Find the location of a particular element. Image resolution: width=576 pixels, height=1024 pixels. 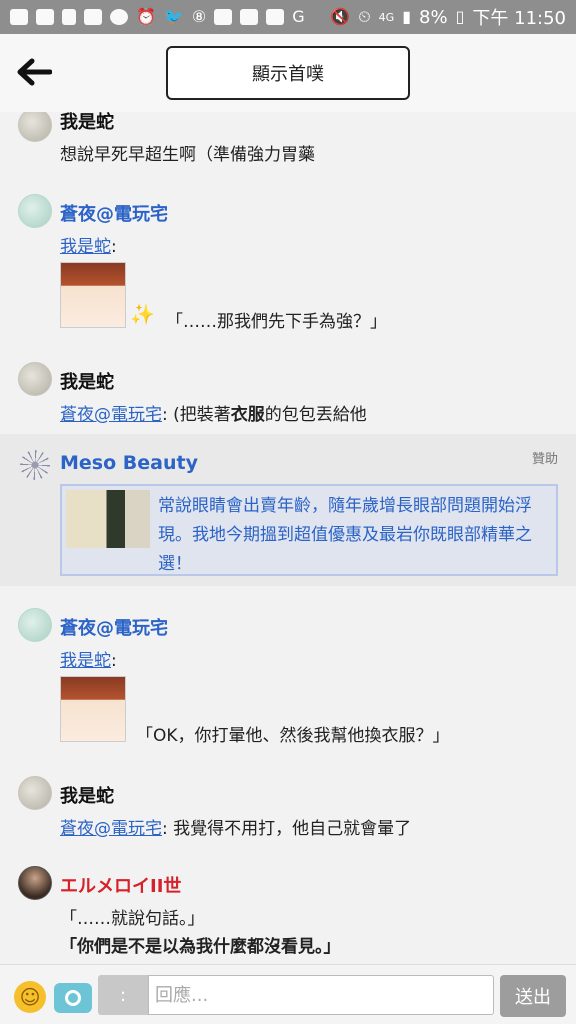

sponsored-label: 贊助 is located at coordinates (544, 459).